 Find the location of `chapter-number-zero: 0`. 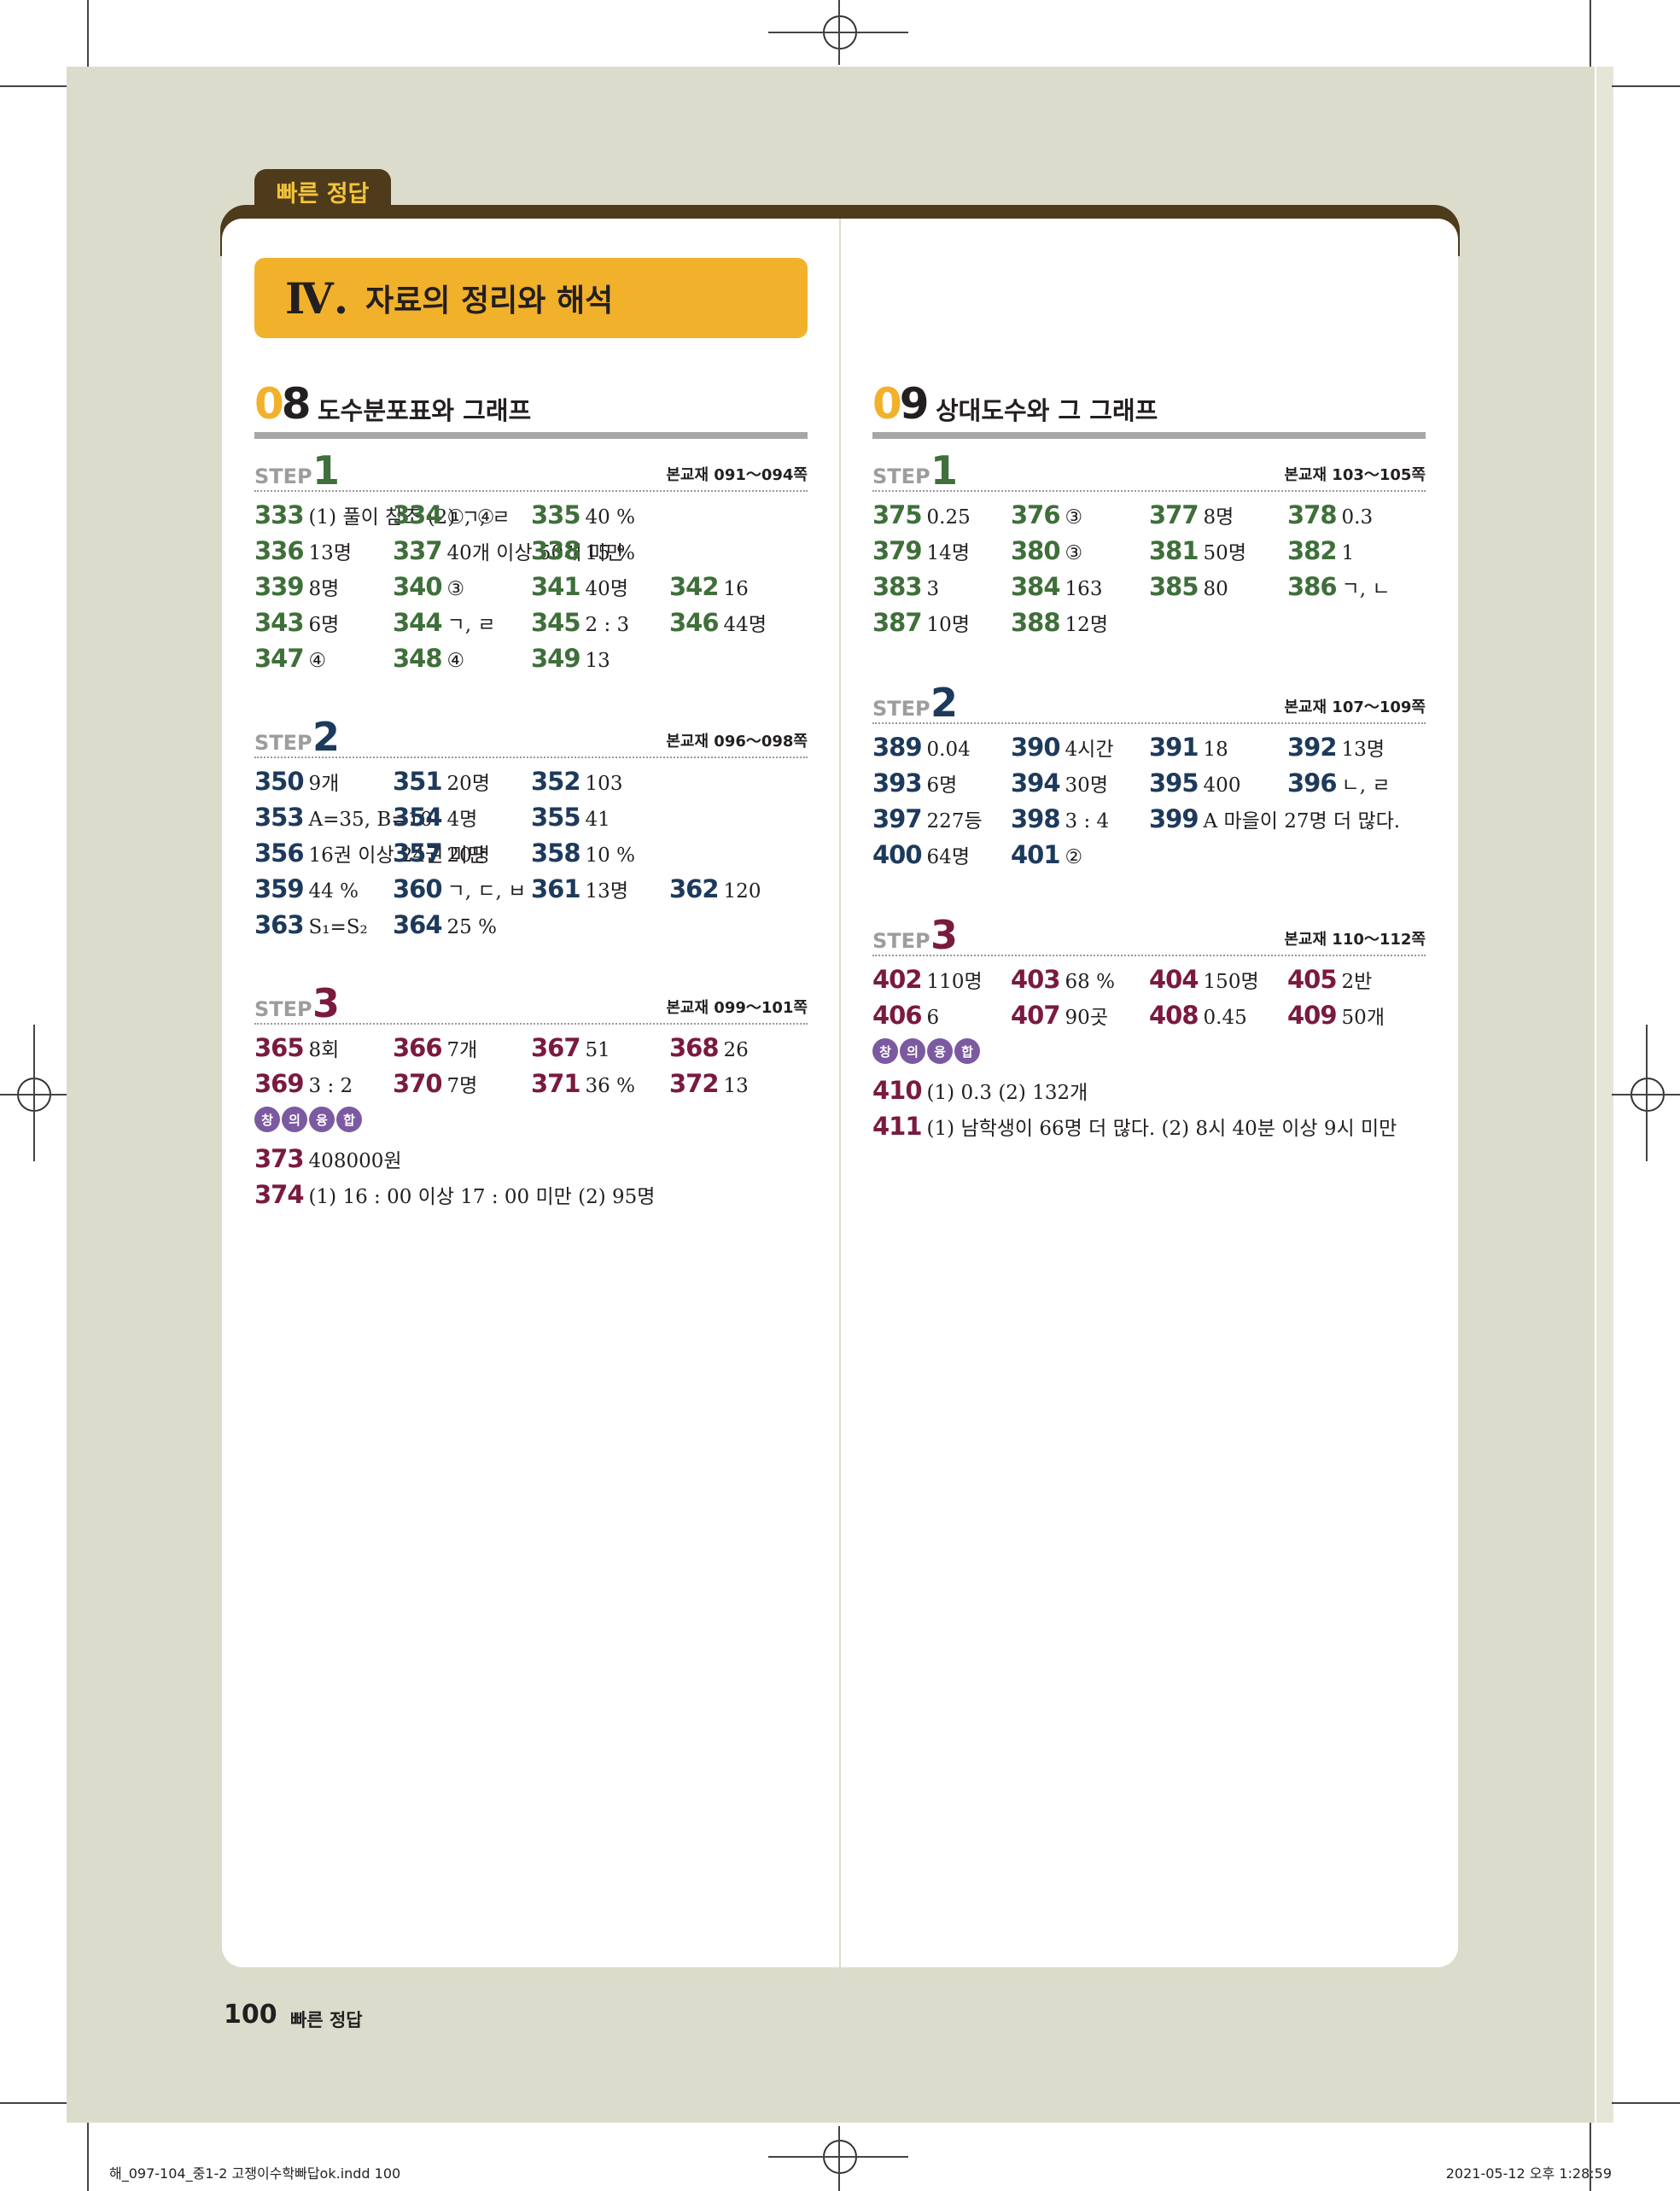

chapter-number-zero: 0 is located at coordinates (887, 404).